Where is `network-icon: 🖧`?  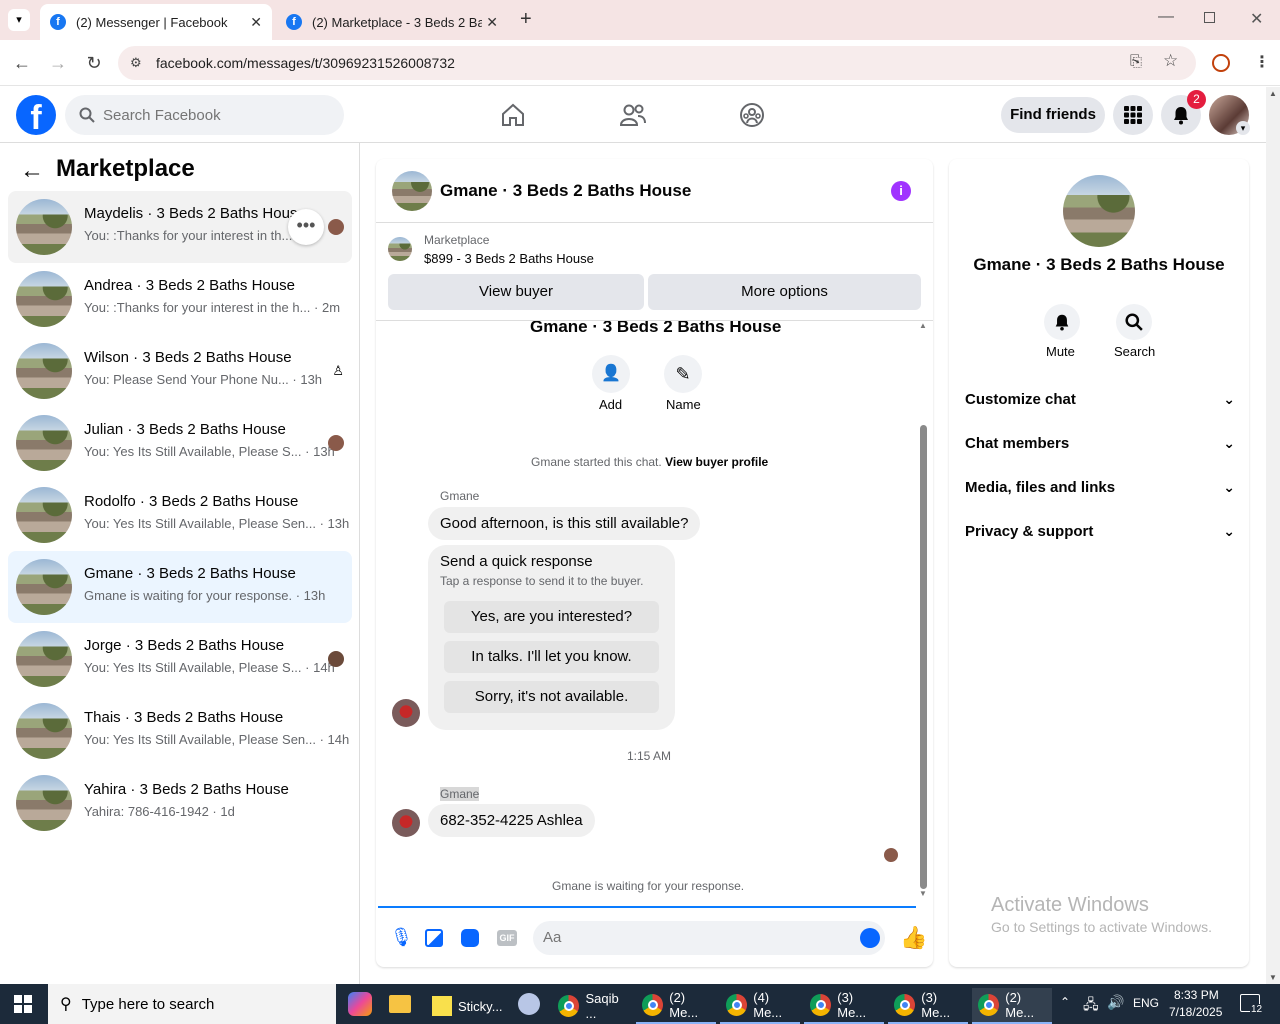 network-icon: 🖧 is located at coordinates (1091, 1006).